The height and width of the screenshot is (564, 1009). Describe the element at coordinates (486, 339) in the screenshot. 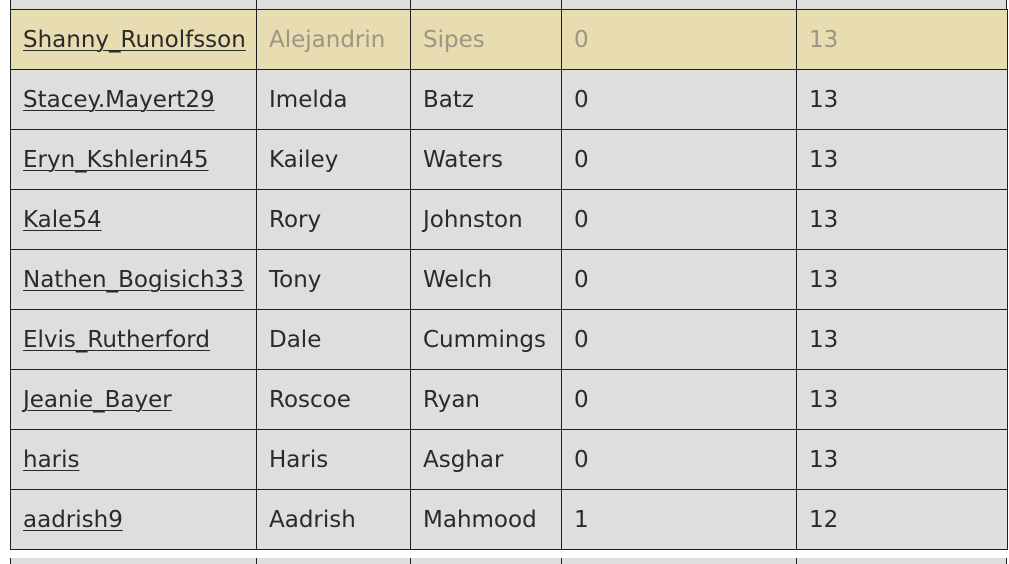

I see `last-name-cell: Cummings` at that location.